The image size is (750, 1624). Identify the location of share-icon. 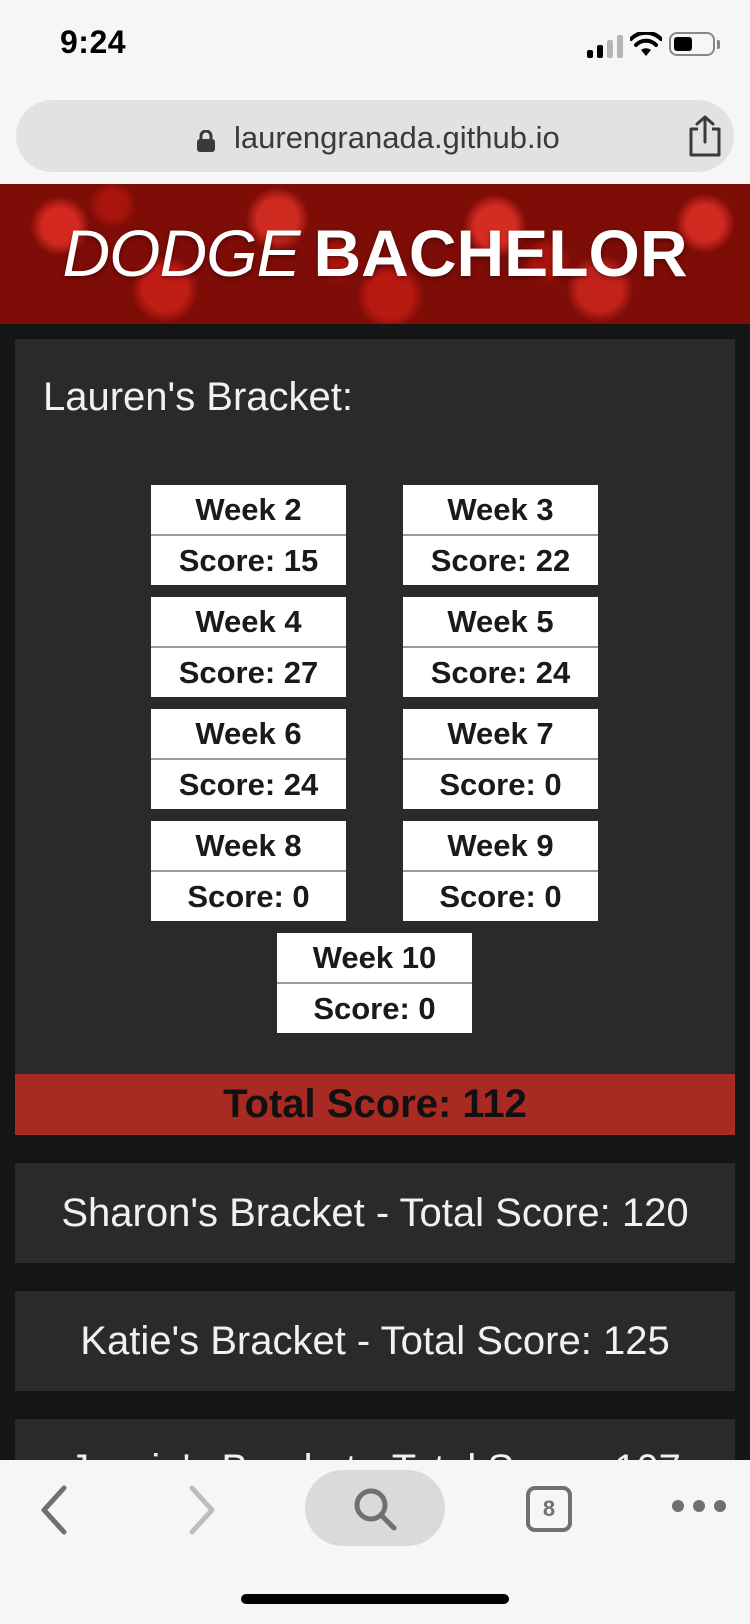
(705, 136).